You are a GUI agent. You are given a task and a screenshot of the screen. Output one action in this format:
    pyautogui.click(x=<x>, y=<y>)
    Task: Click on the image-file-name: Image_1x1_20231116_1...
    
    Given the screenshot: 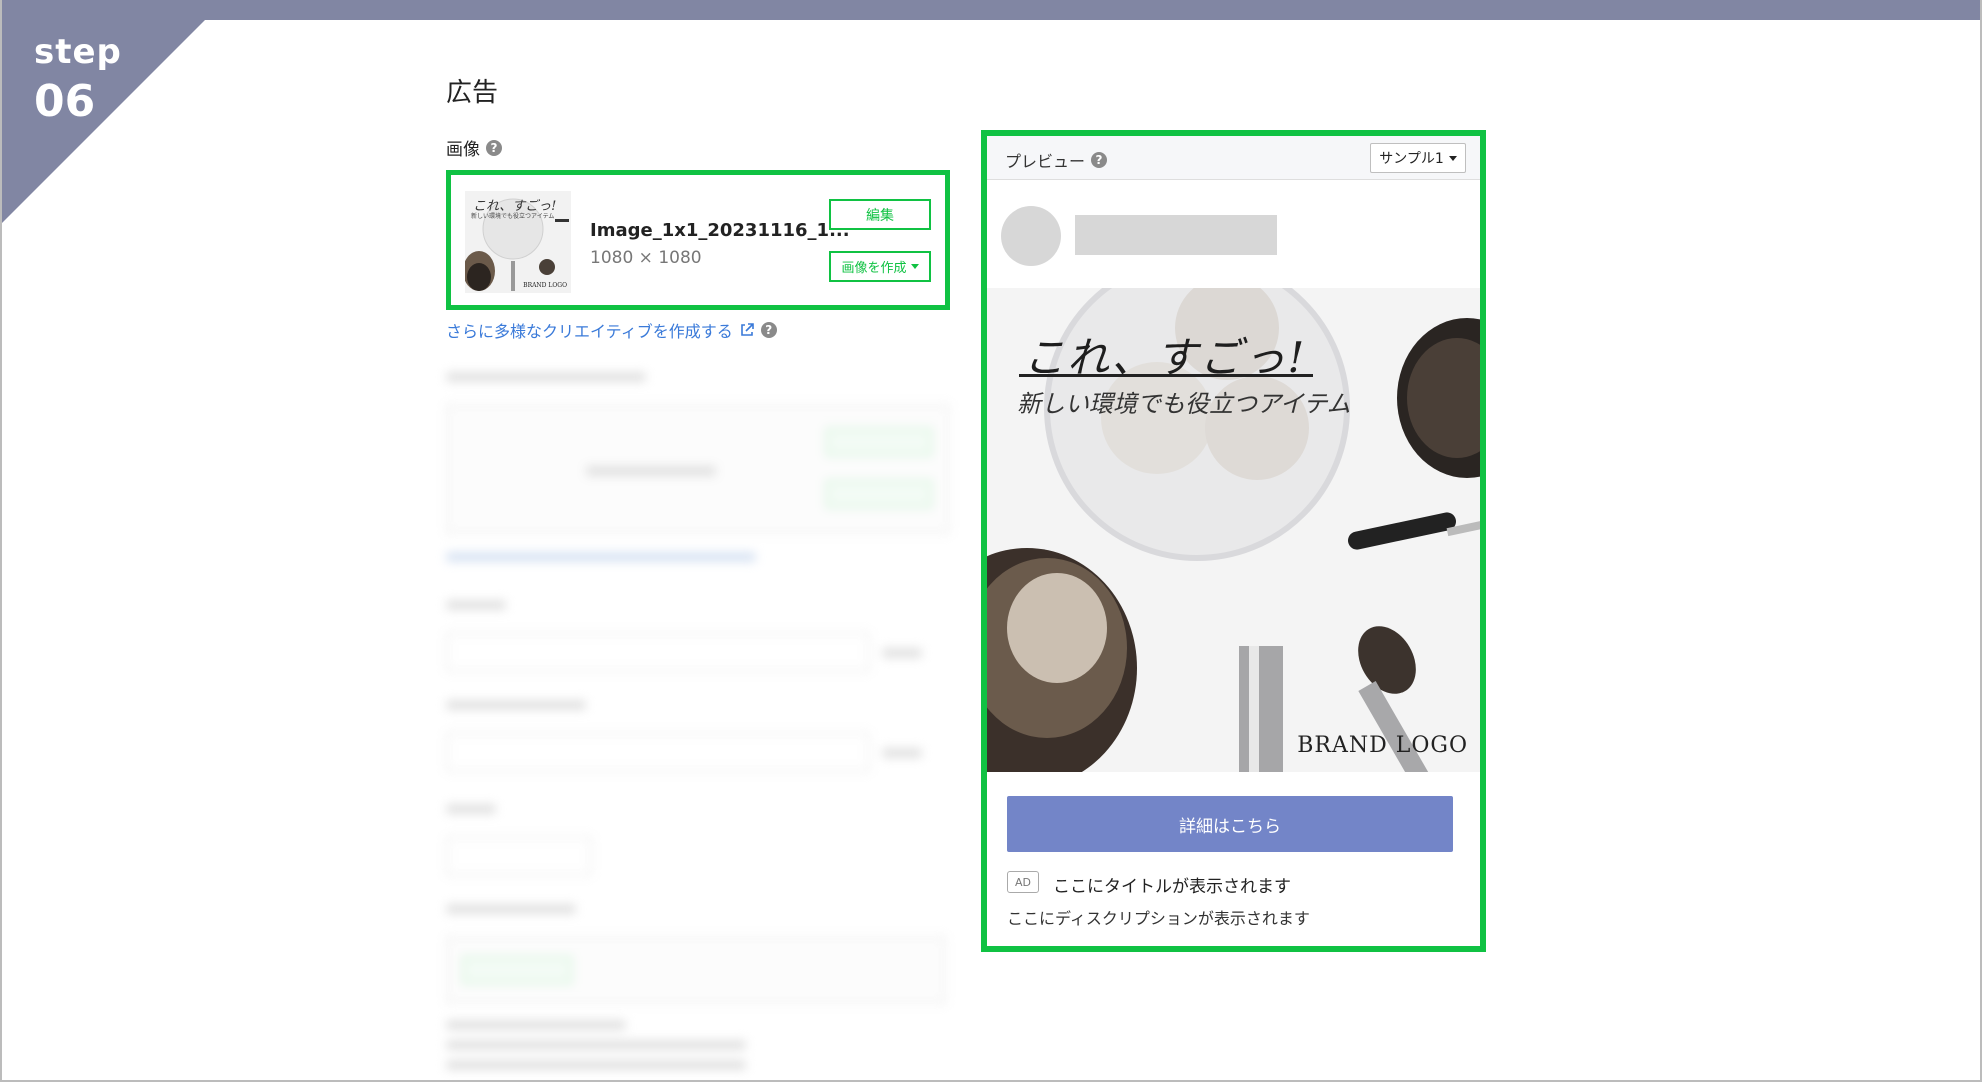 What is the action you would take?
    pyautogui.click(x=720, y=230)
    